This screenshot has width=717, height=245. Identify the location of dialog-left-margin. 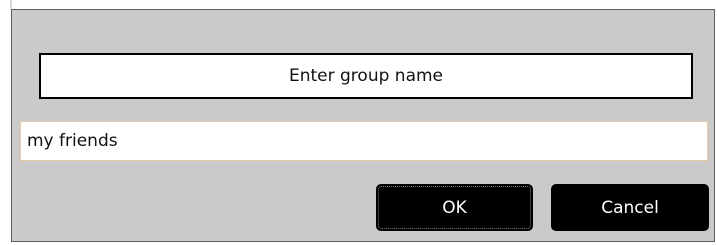
(5, 125).